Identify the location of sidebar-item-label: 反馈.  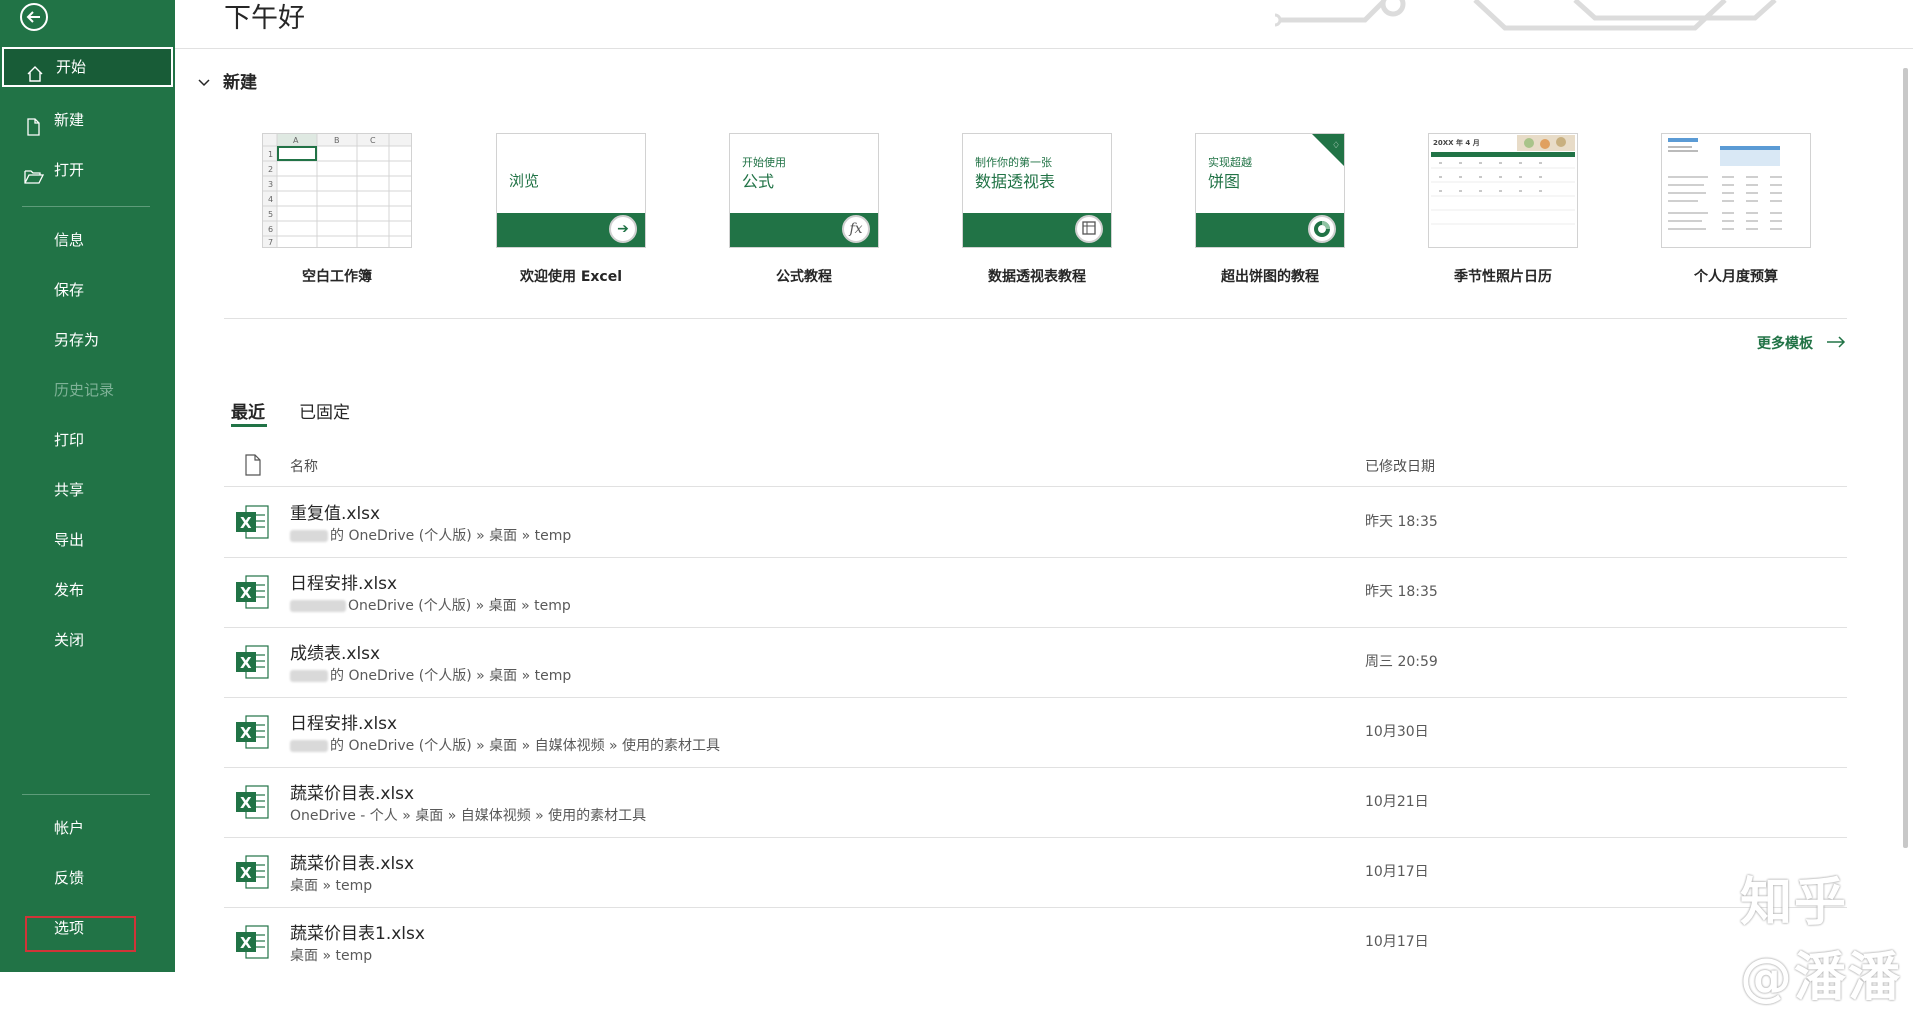
(69, 878).